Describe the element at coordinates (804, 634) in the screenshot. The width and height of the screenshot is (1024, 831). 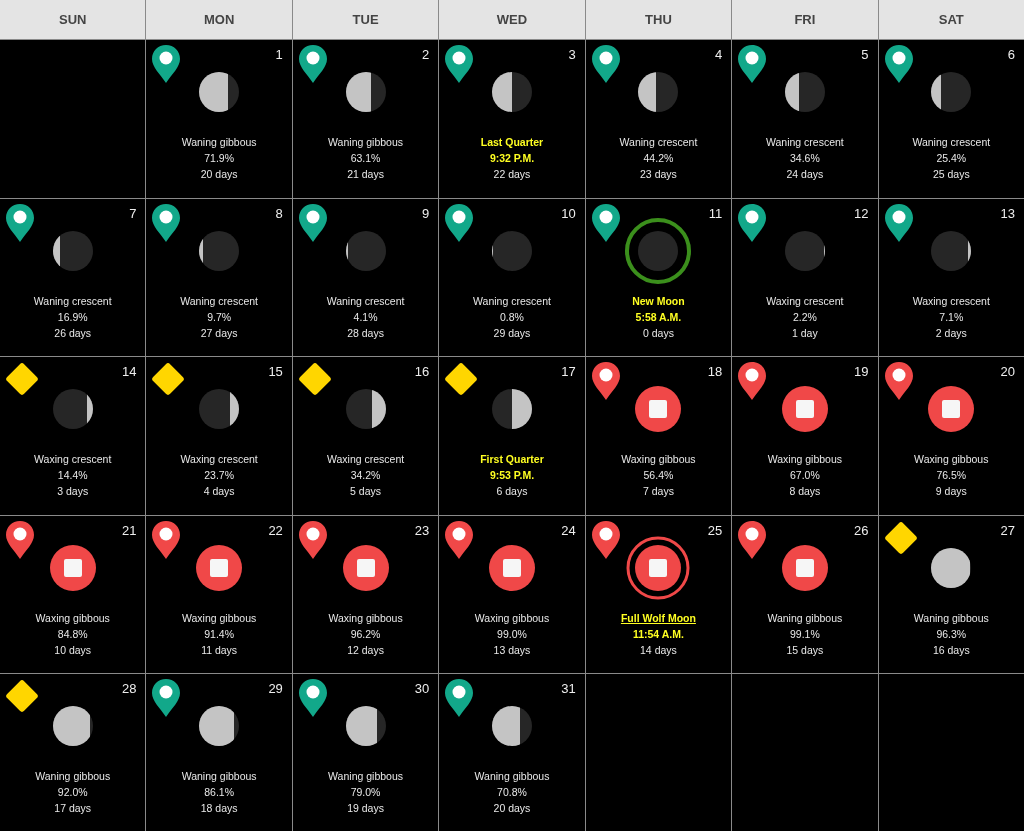
I see `illumination-label: 99.1%` at that location.